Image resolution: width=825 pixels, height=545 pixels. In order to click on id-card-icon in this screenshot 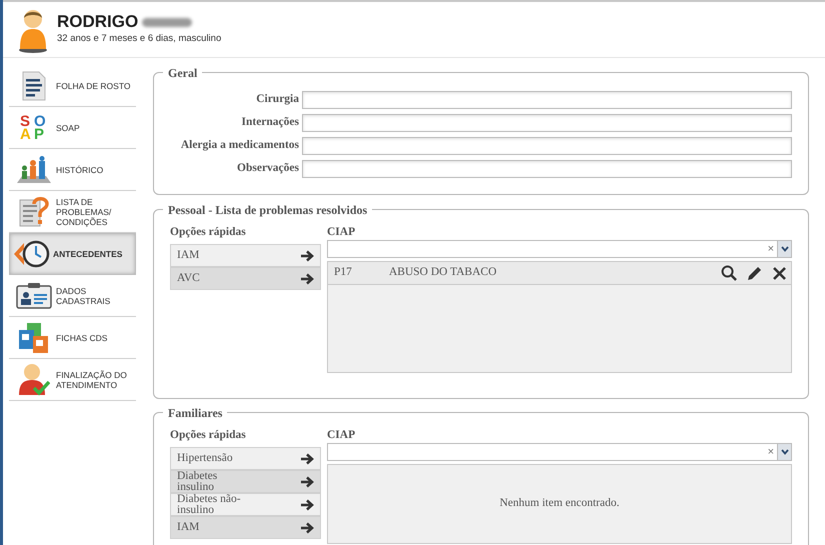, I will do `click(34, 296)`.